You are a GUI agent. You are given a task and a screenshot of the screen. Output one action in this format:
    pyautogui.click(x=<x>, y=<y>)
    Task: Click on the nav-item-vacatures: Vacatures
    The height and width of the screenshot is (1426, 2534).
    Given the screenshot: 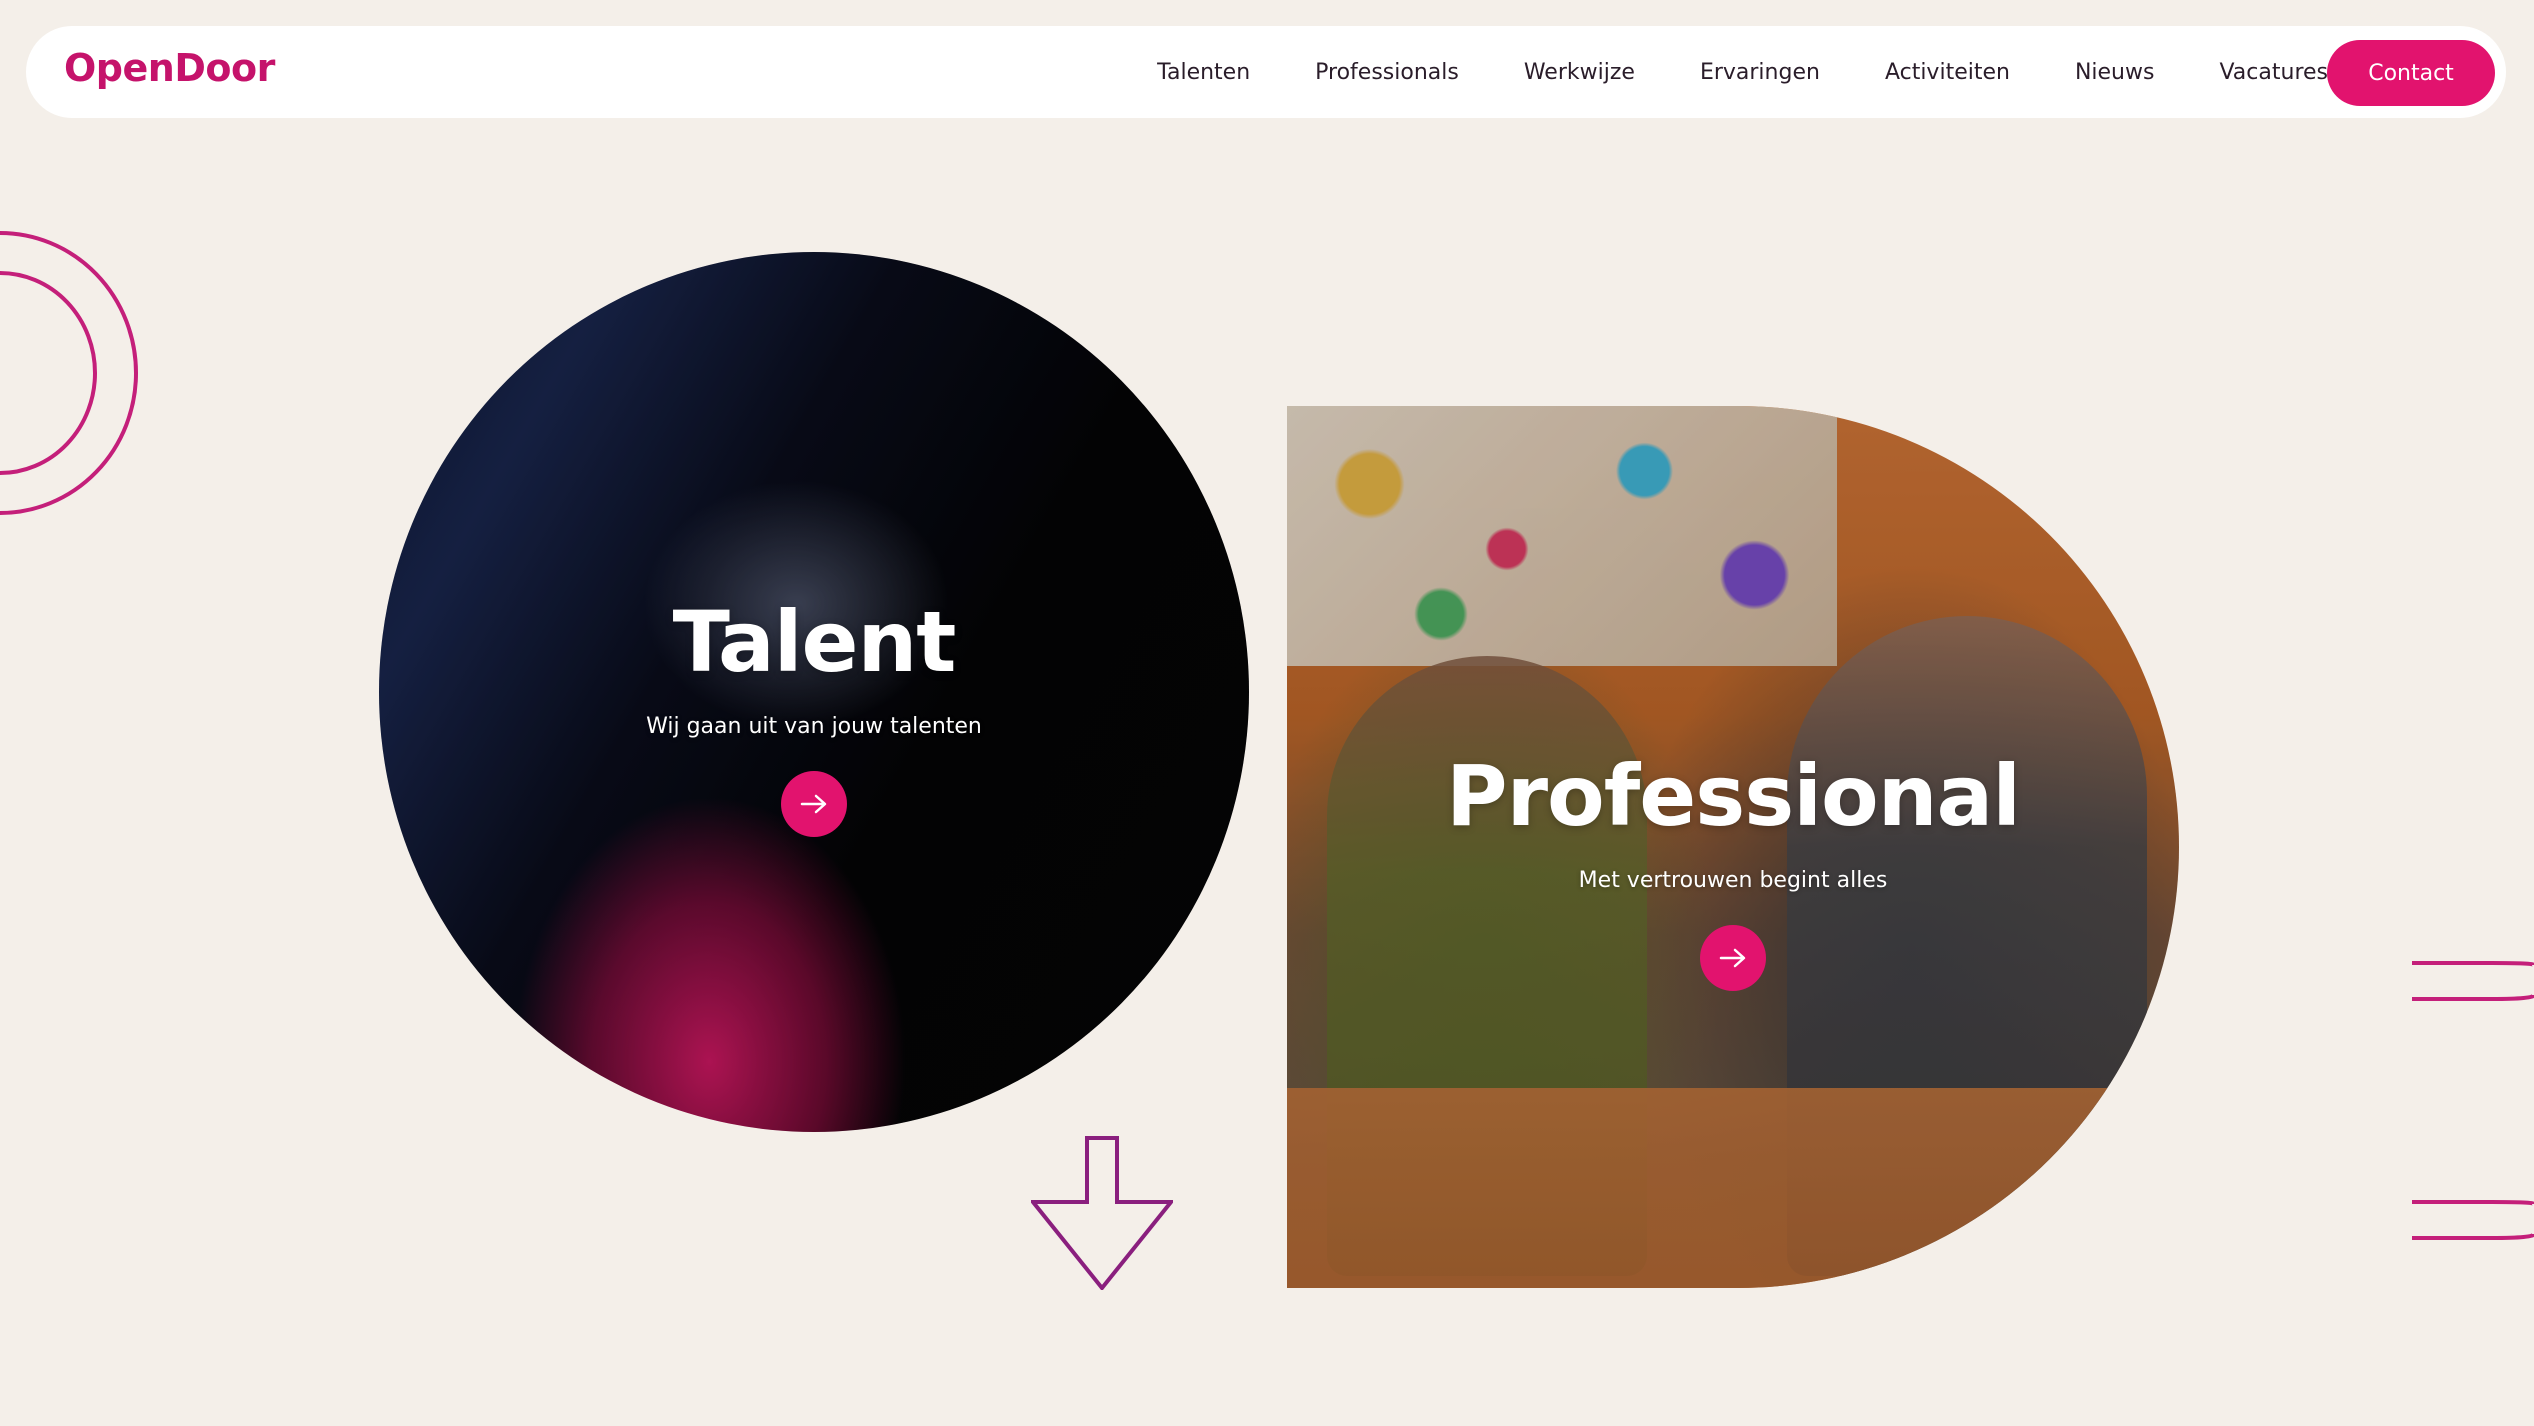 What is the action you would take?
    pyautogui.click(x=2273, y=72)
    